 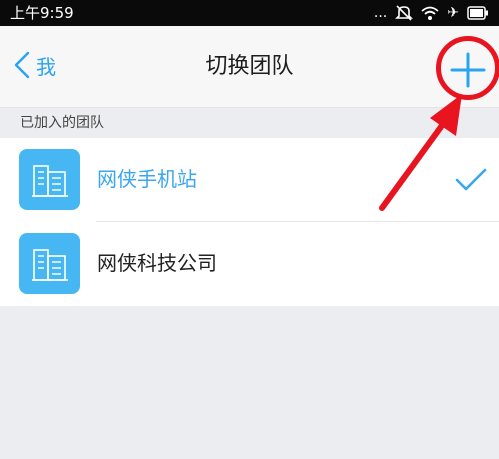 What do you see at coordinates (62, 123) in the screenshot?
I see `section-label: 已加入的团队` at bounding box center [62, 123].